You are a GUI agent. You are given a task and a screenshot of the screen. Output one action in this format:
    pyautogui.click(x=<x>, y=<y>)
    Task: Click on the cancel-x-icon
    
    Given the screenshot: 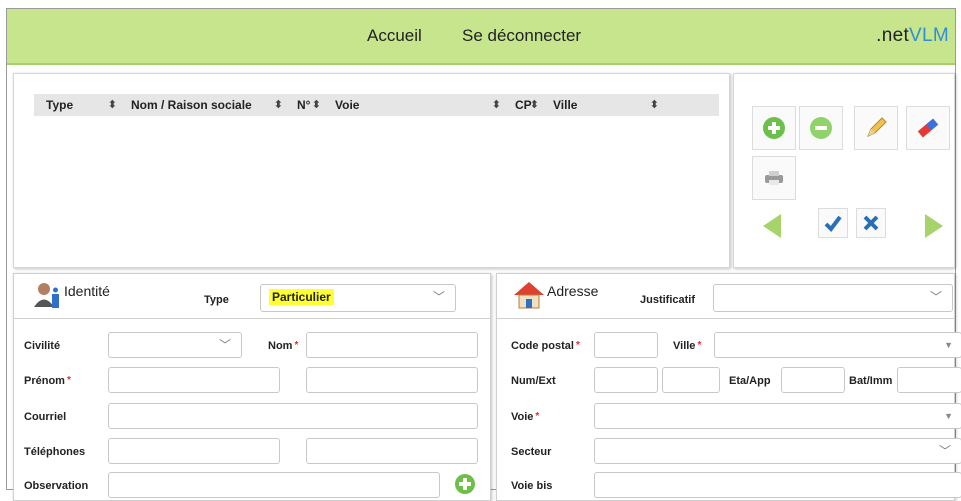 What is the action you would take?
    pyautogui.click(x=871, y=223)
    